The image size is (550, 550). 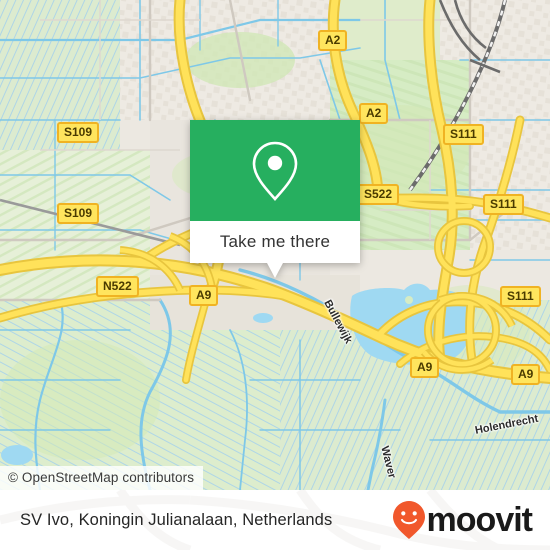 What do you see at coordinates (102, 478) in the screenshot?
I see `osm-attribution: © OpenStreetMap contributors` at bounding box center [102, 478].